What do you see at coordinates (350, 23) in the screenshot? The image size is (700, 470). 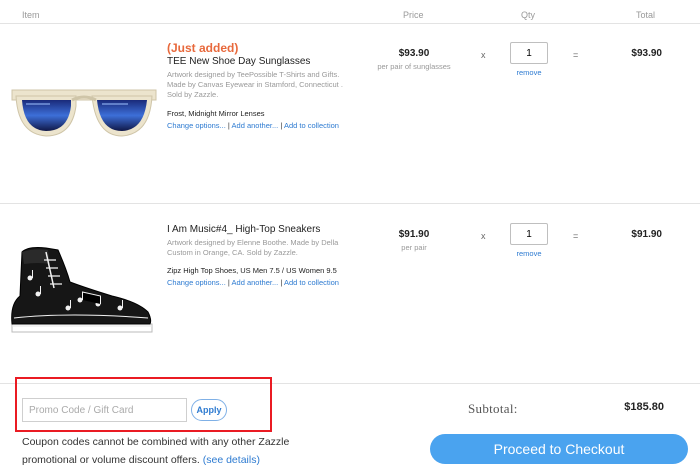 I see `header-divider` at bounding box center [350, 23].